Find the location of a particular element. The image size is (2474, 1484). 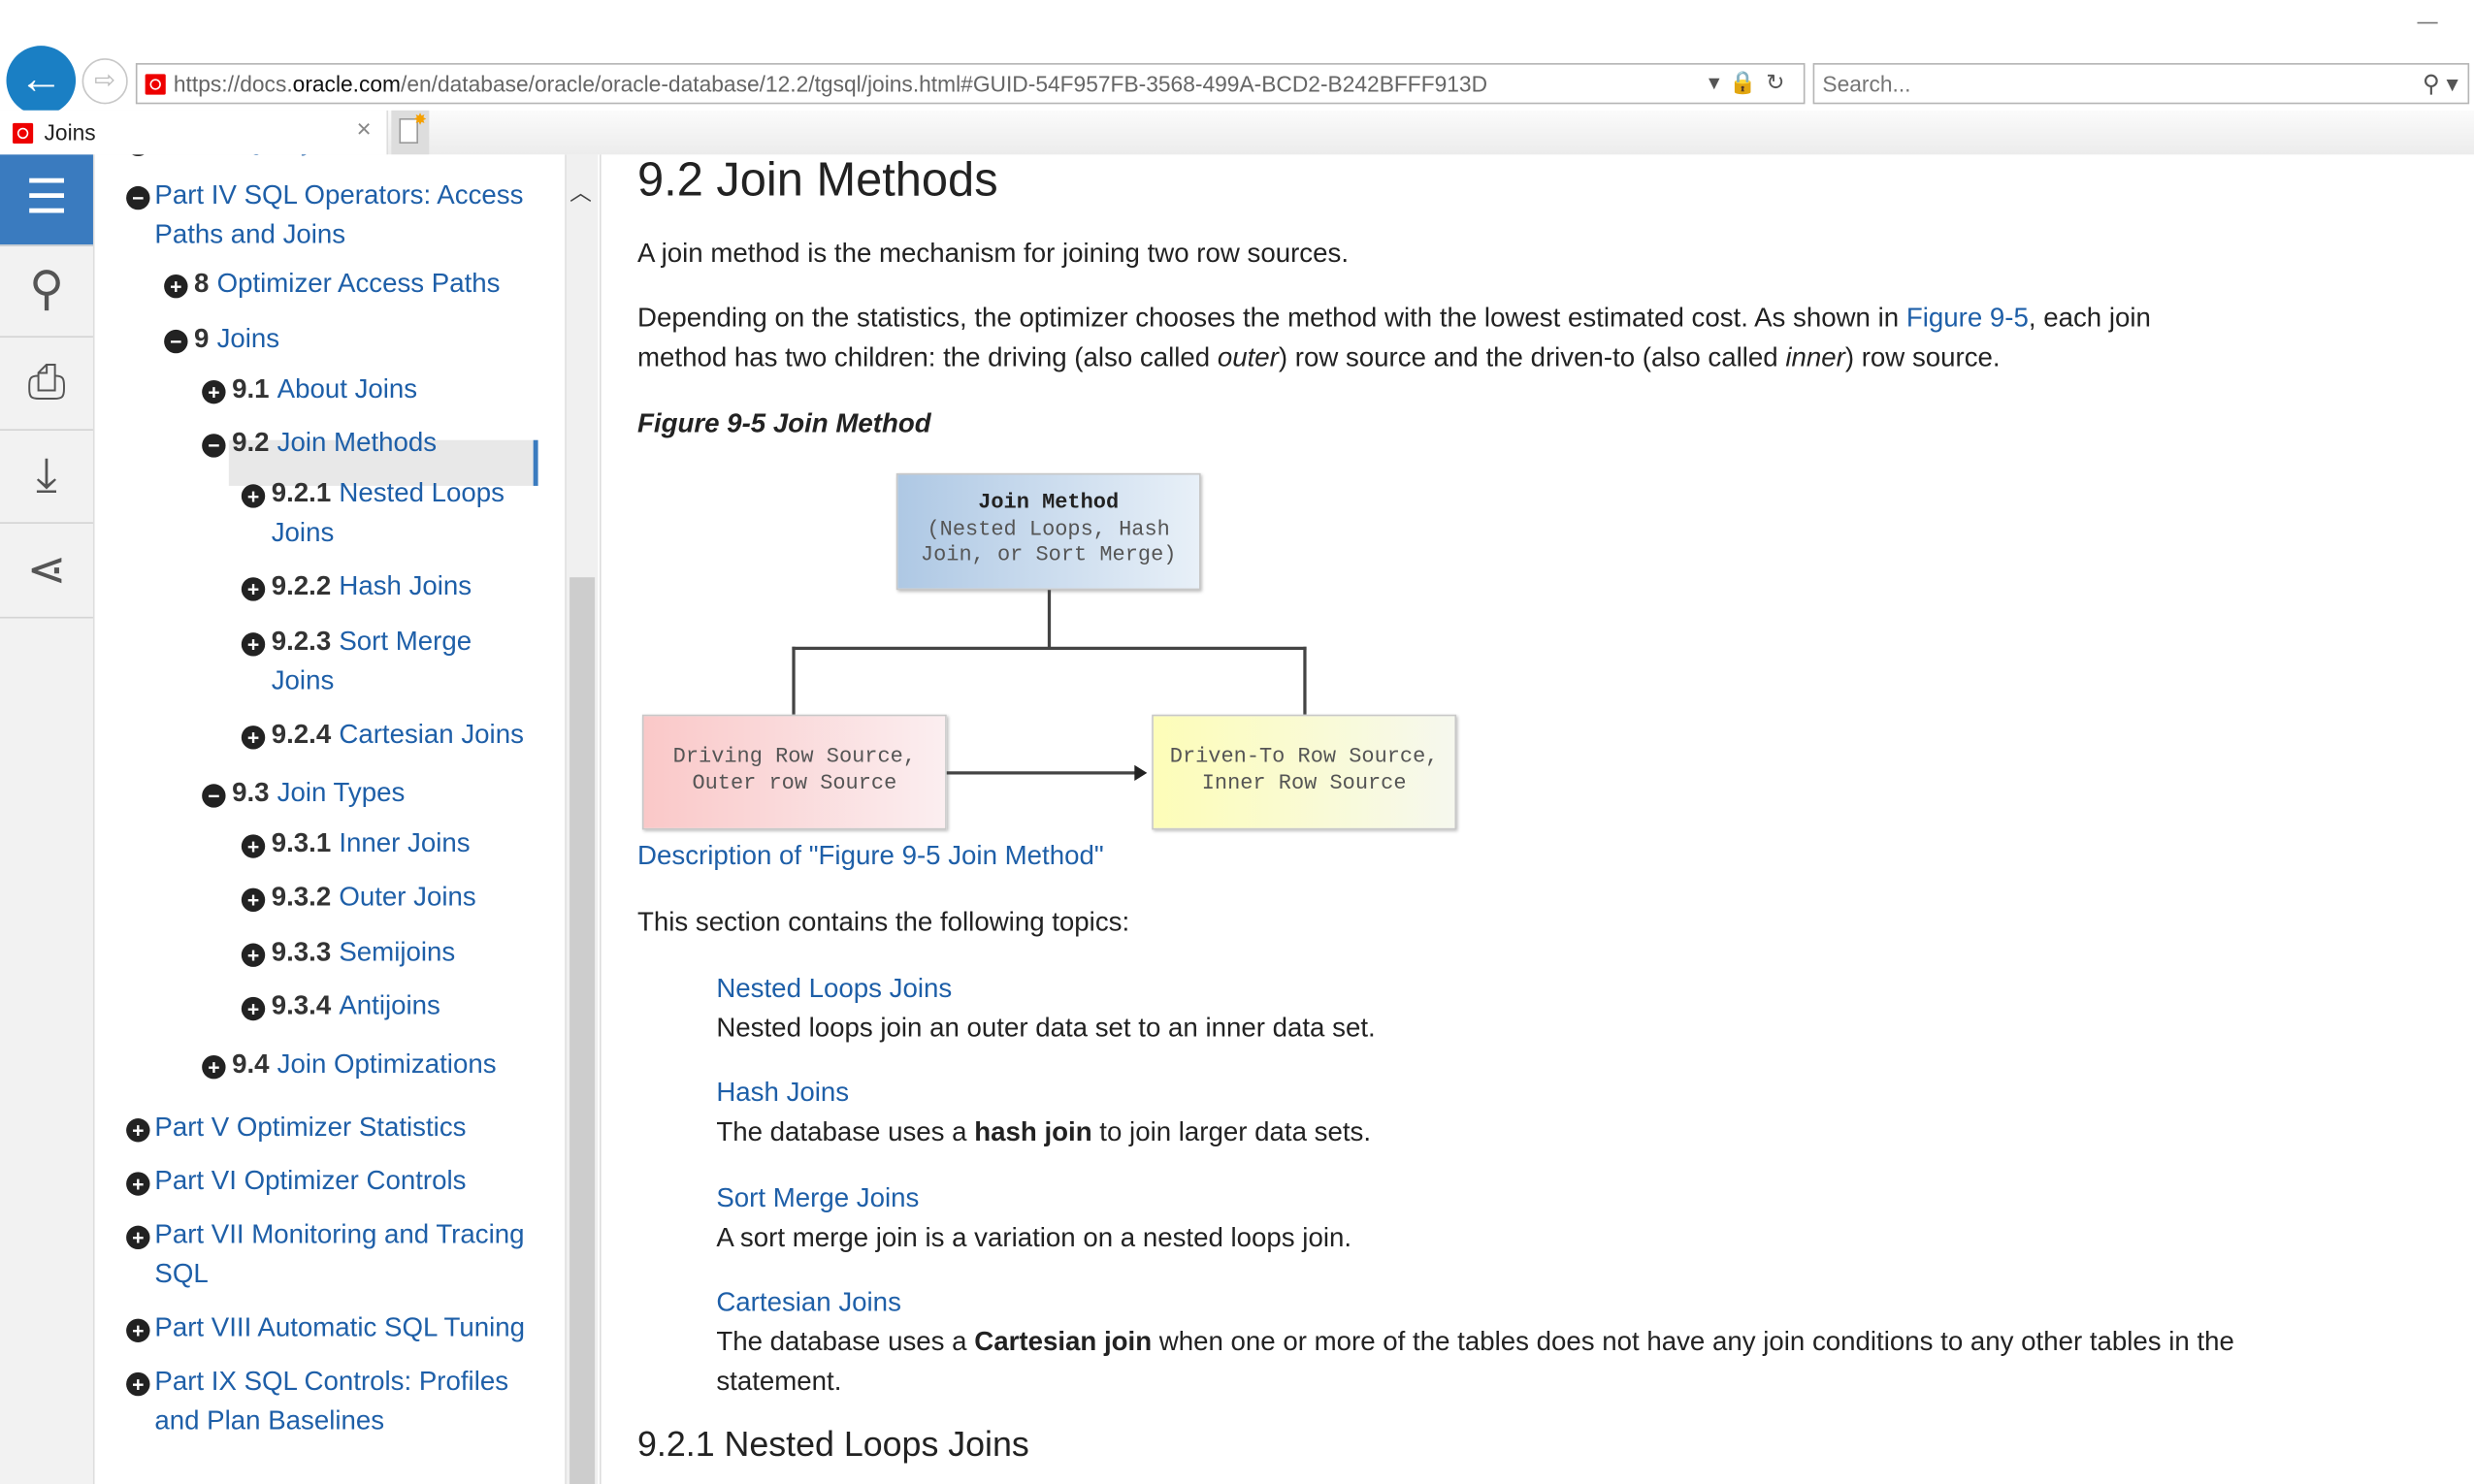

search-icon: ⚲ is located at coordinates (46, 292).